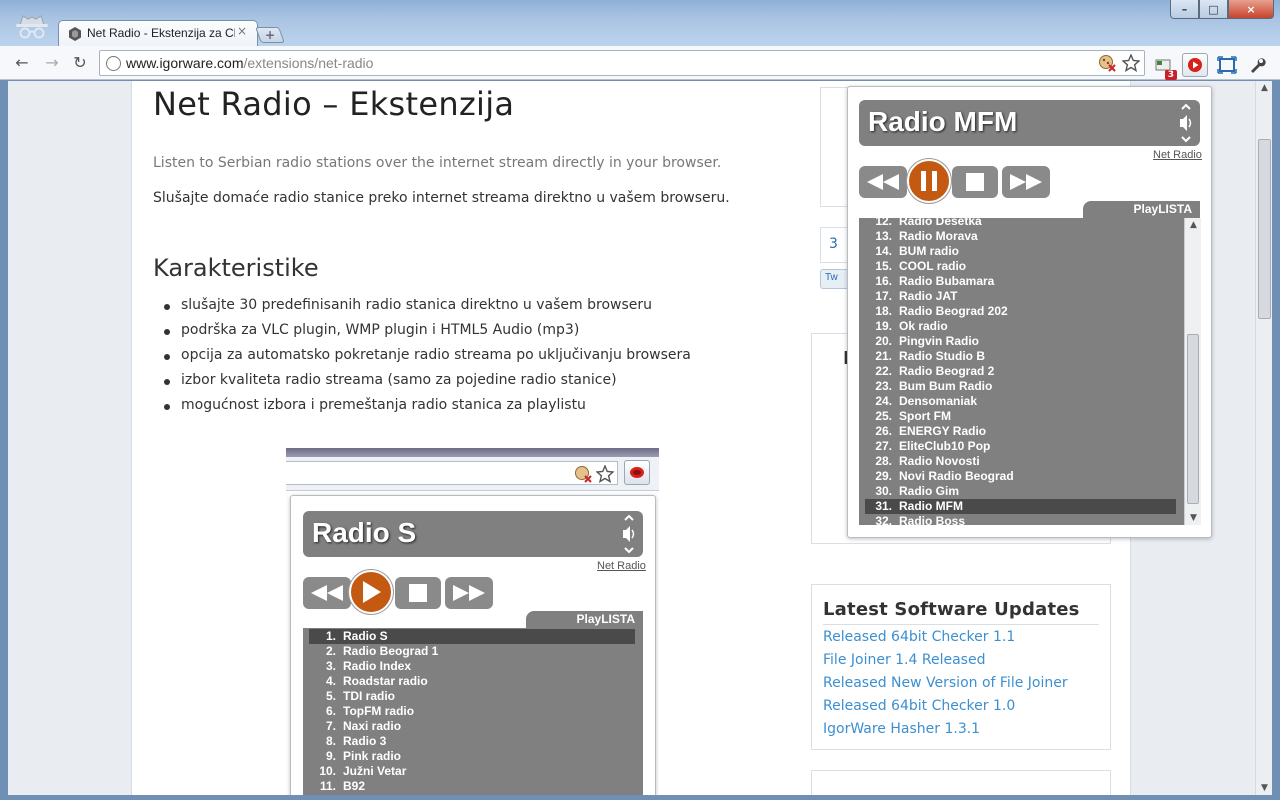 This screenshot has height=800, width=1280. Describe the element at coordinates (1020, 326) in the screenshot. I see `playlist-item: 19. Ok radio` at that location.